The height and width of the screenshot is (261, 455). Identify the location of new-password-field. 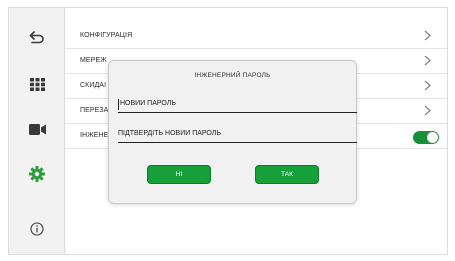
(237, 106).